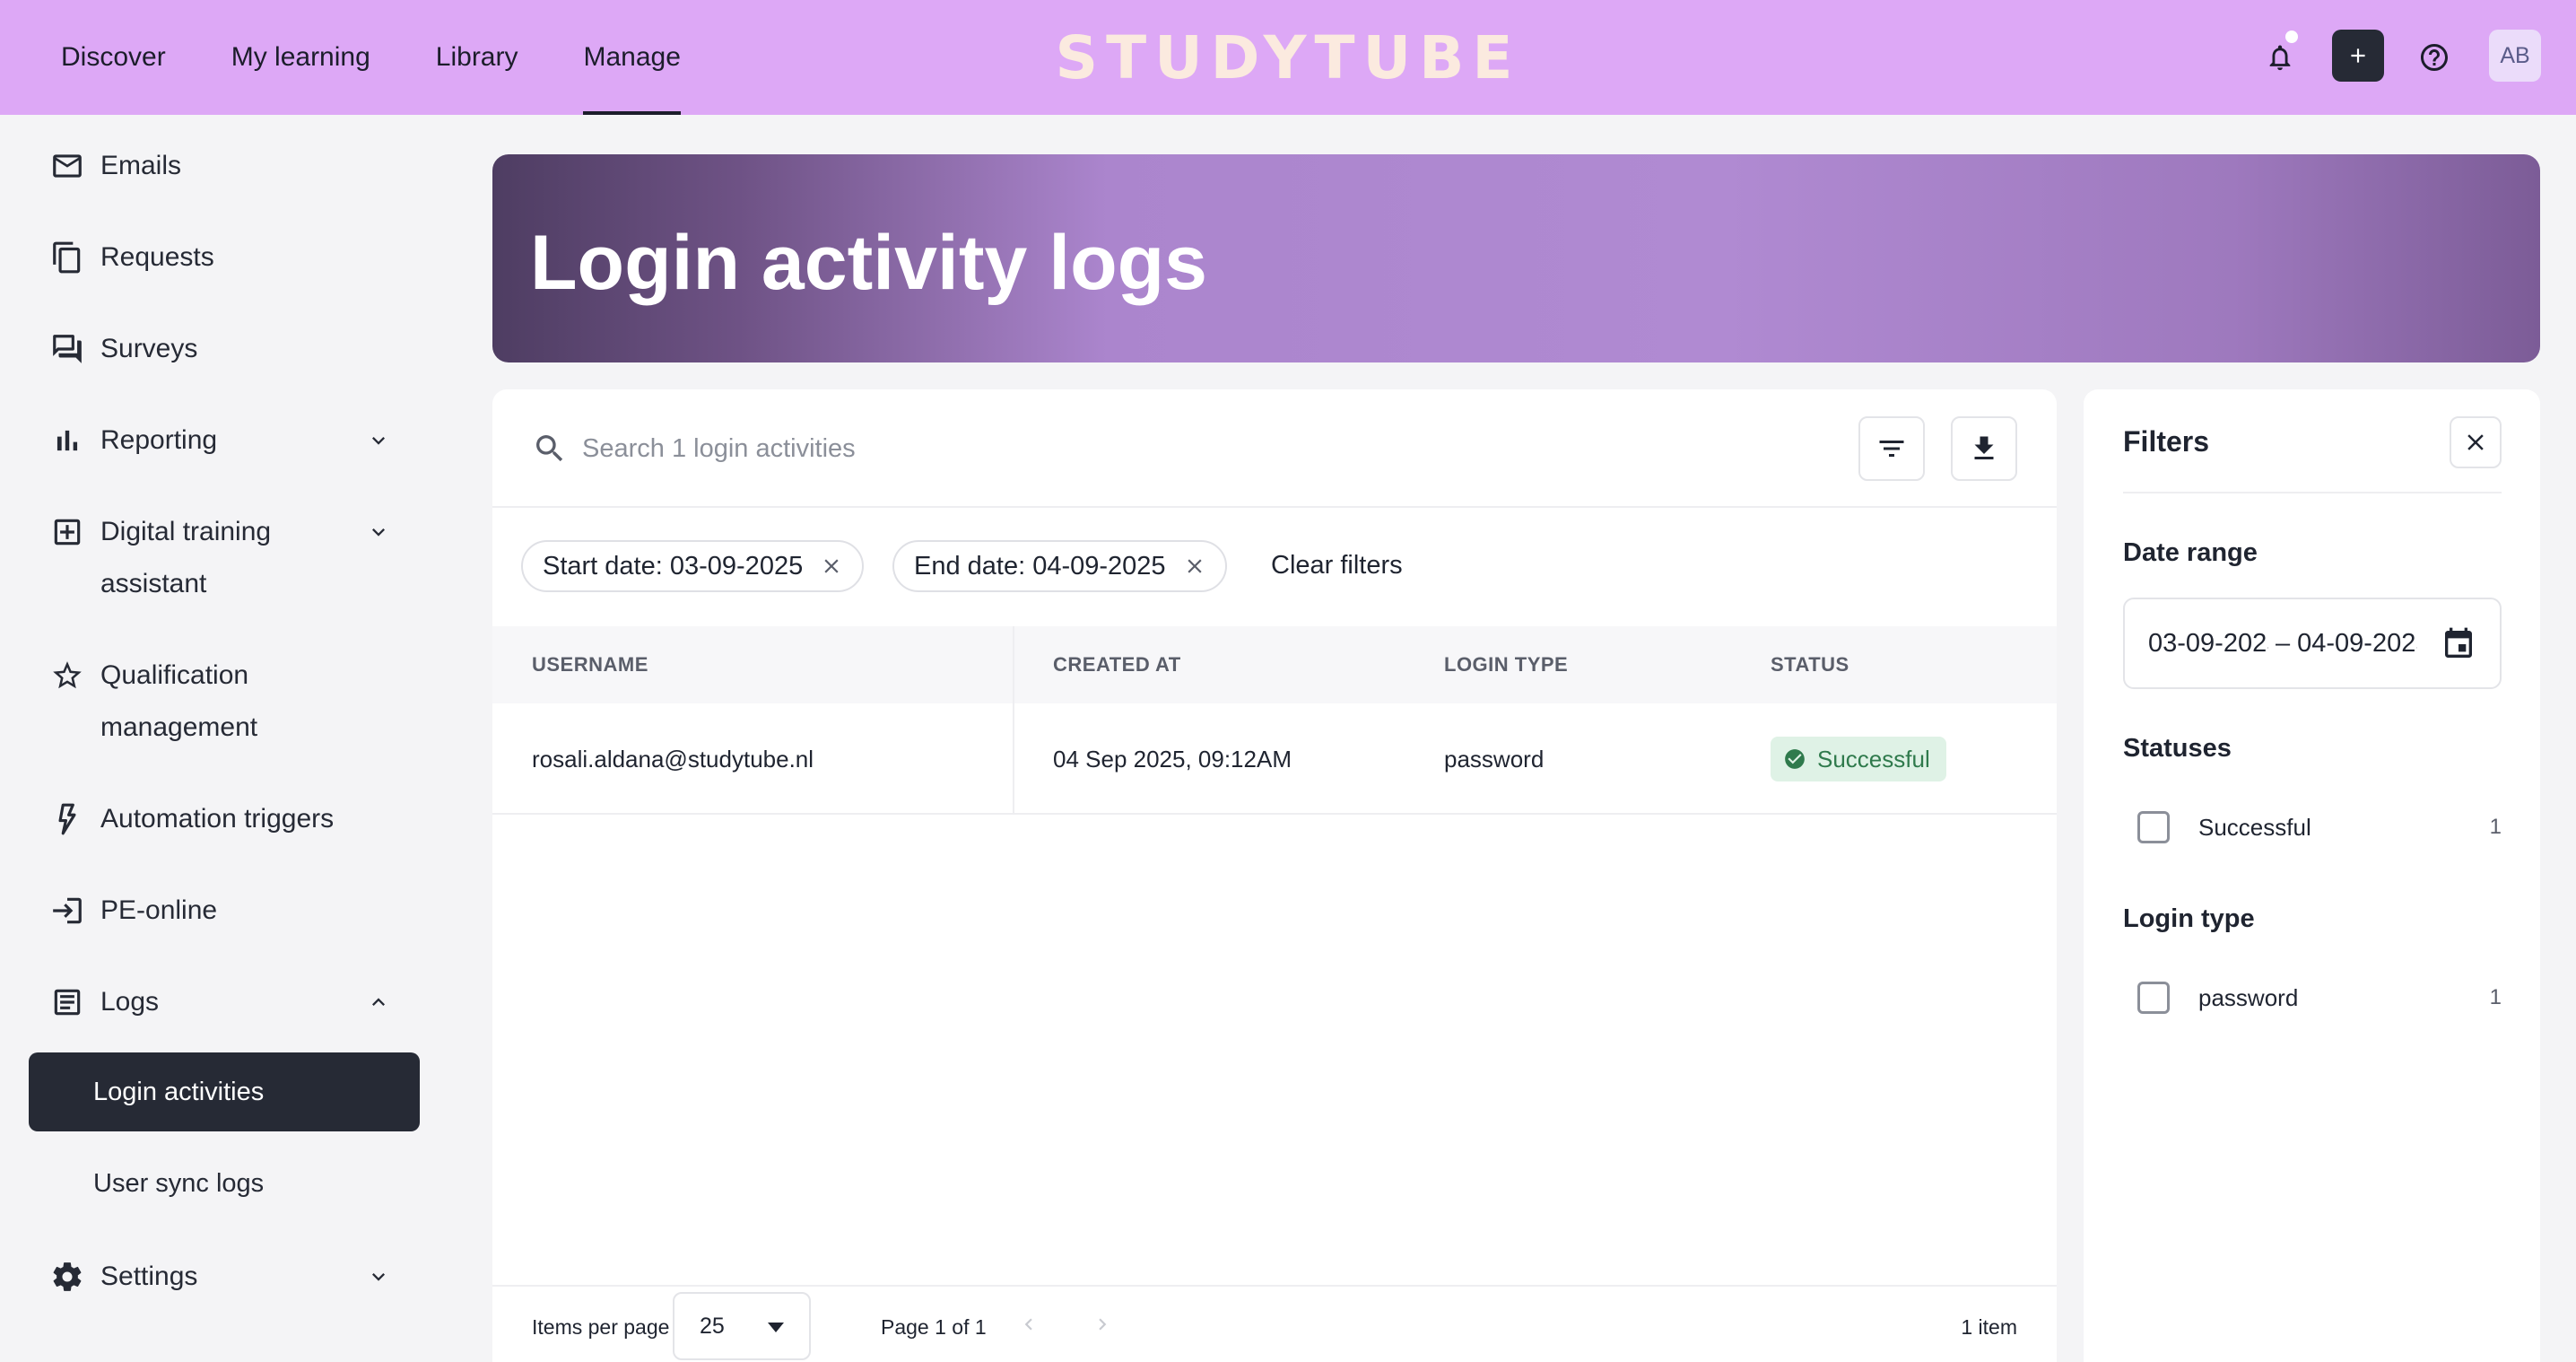  What do you see at coordinates (1040, 566) in the screenshot?
I see `chip-label: End date: 04-09-2025` at bounding box center [1040, 566].